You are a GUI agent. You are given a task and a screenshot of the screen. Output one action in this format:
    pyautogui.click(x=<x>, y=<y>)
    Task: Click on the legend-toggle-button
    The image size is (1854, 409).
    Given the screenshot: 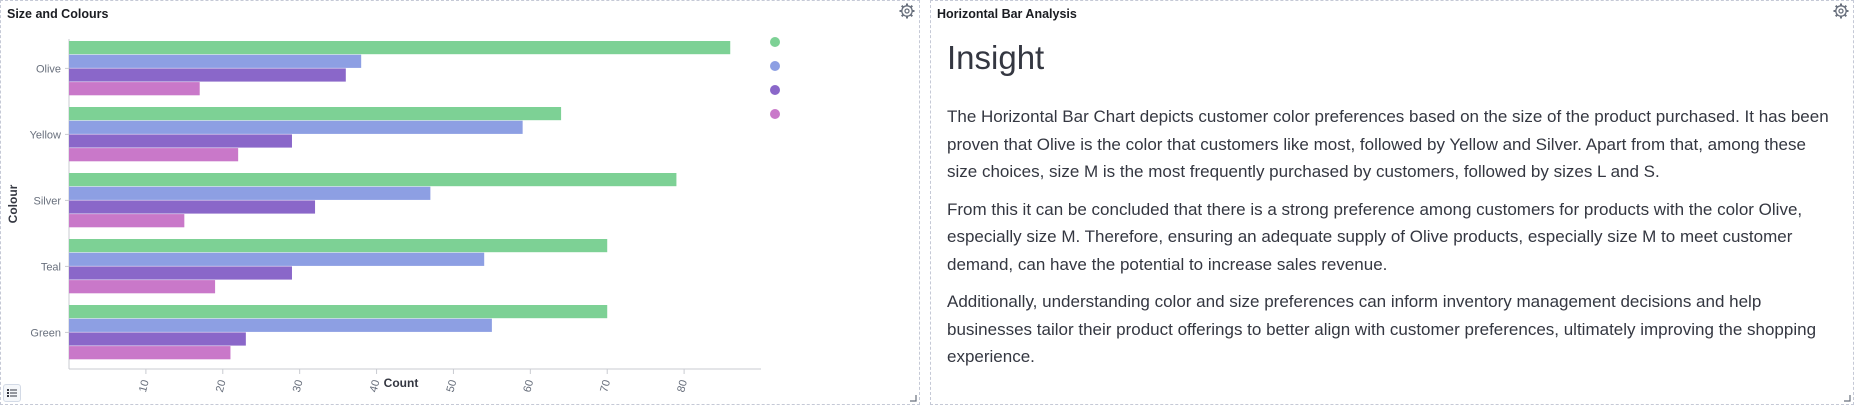 What is the action you would take?
    pyautogui.click(x=12, y=393)
    